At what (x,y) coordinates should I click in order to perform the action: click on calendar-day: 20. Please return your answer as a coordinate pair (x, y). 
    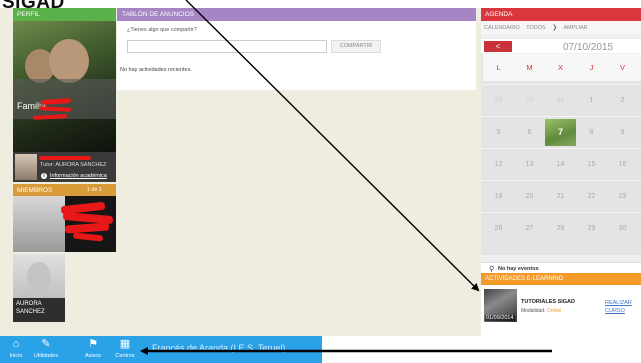
    Looking at the image, I should click on (529, 196).